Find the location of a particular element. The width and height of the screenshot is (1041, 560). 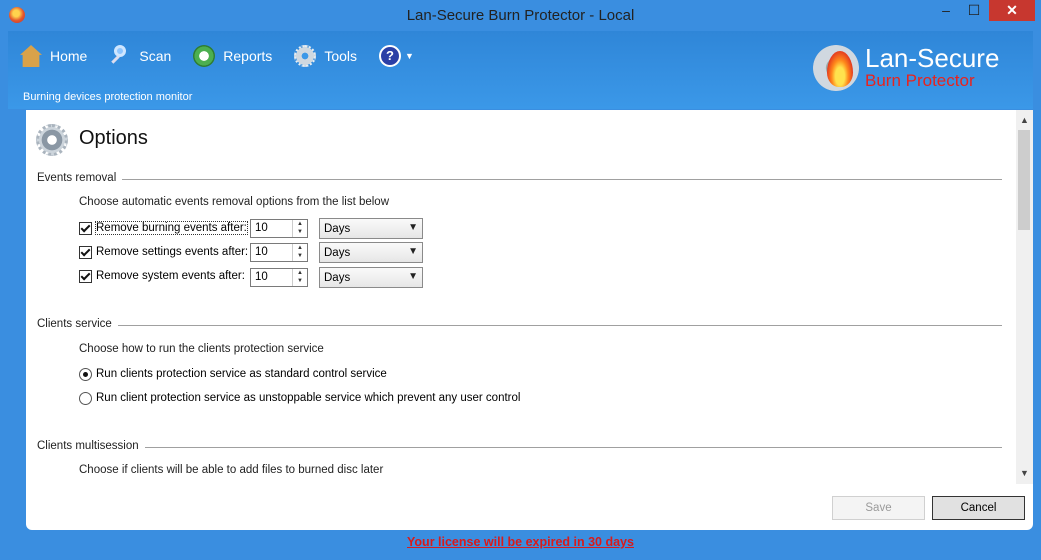

scroll-thumb is located at coordinates (1024, 180).